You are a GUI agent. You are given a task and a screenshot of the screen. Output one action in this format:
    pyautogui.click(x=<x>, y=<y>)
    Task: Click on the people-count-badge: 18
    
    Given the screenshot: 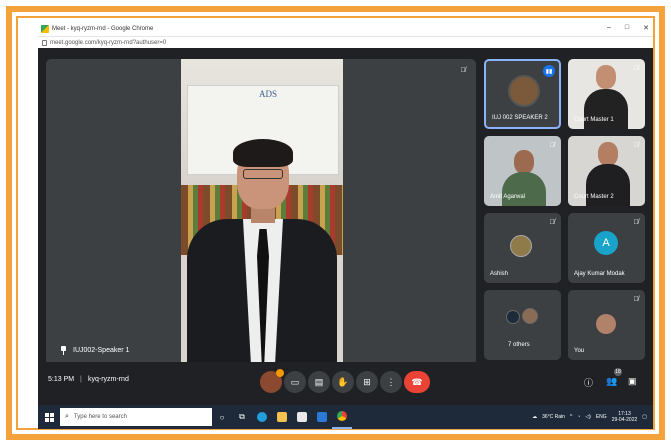 What is the action you would take?
    pyautogui.click(x=618, y=372)
    